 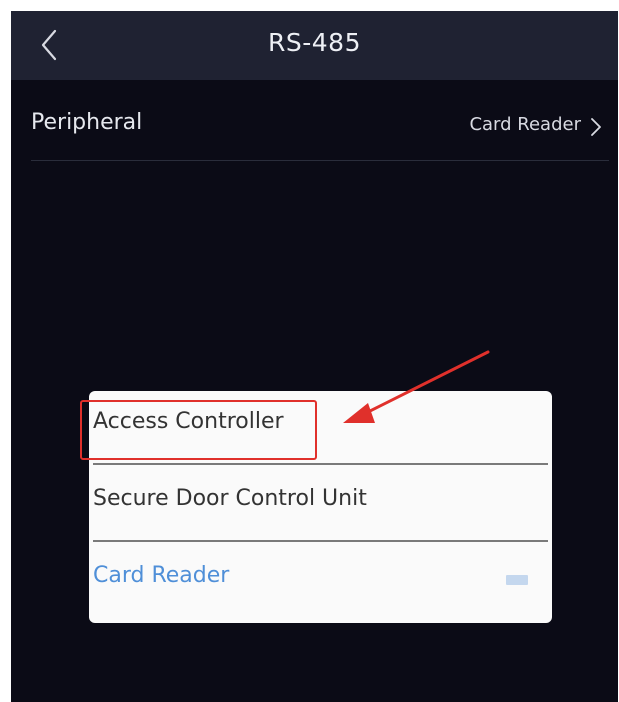 What do you see at coordinates (87, 122) in the screenshot?
I see `peripheral-label: Peripheral` at bounding box center [87, 122].